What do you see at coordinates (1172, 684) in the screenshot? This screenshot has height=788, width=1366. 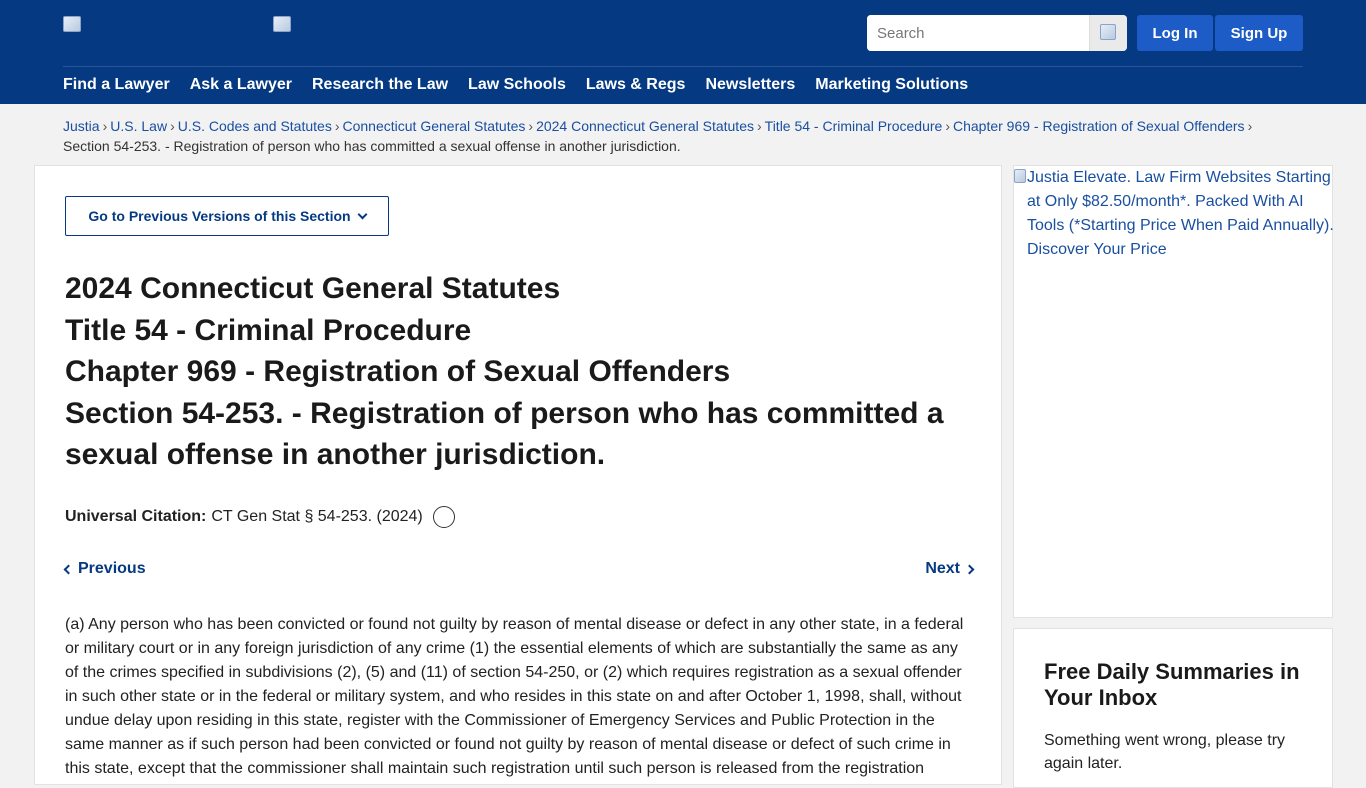 I see `newsletter-title: Free Daily Summaries in Your Inbox` at bounding box center [1172, 684].